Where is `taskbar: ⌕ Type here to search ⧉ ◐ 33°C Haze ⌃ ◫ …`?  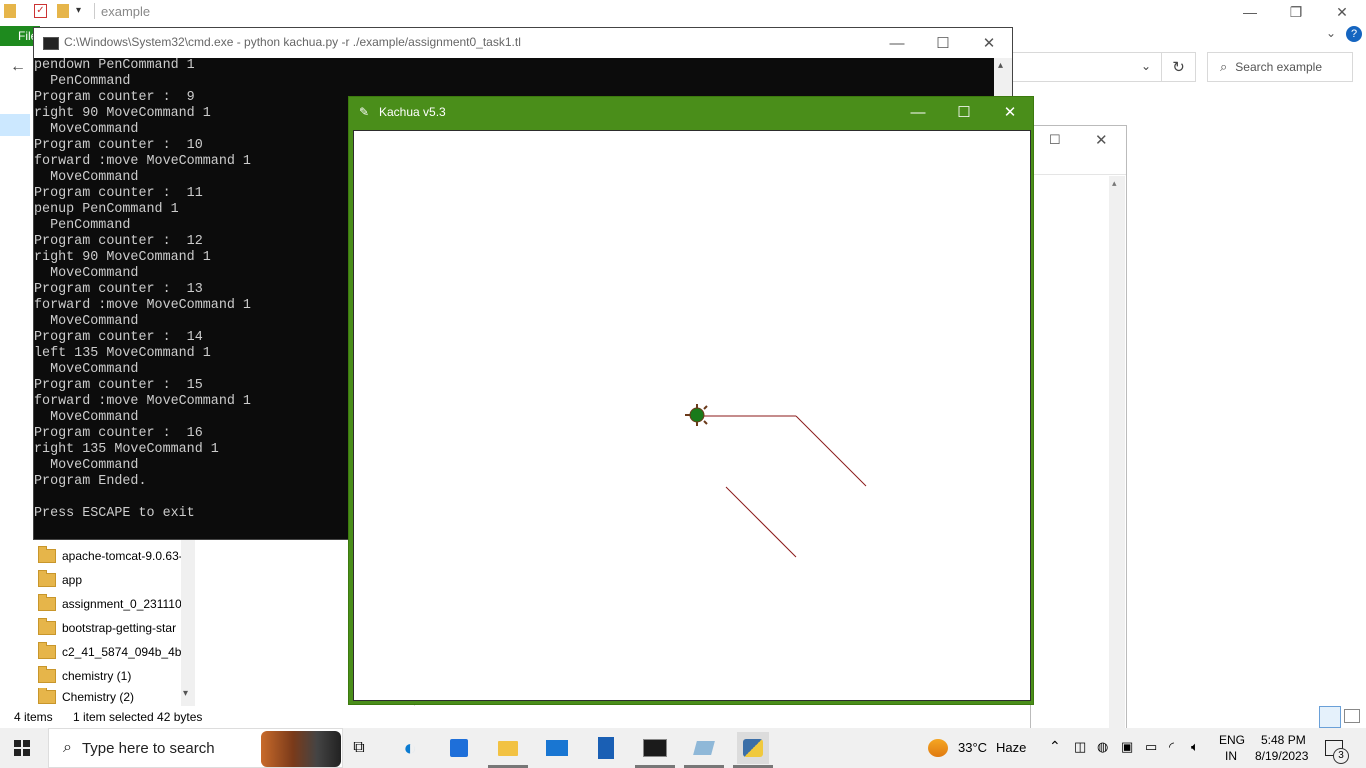 taskbar: ⌕ Type here to search ⧉ ◐ 33°C Haze ⌃ ◫ … is located at coordinates (683, 748).